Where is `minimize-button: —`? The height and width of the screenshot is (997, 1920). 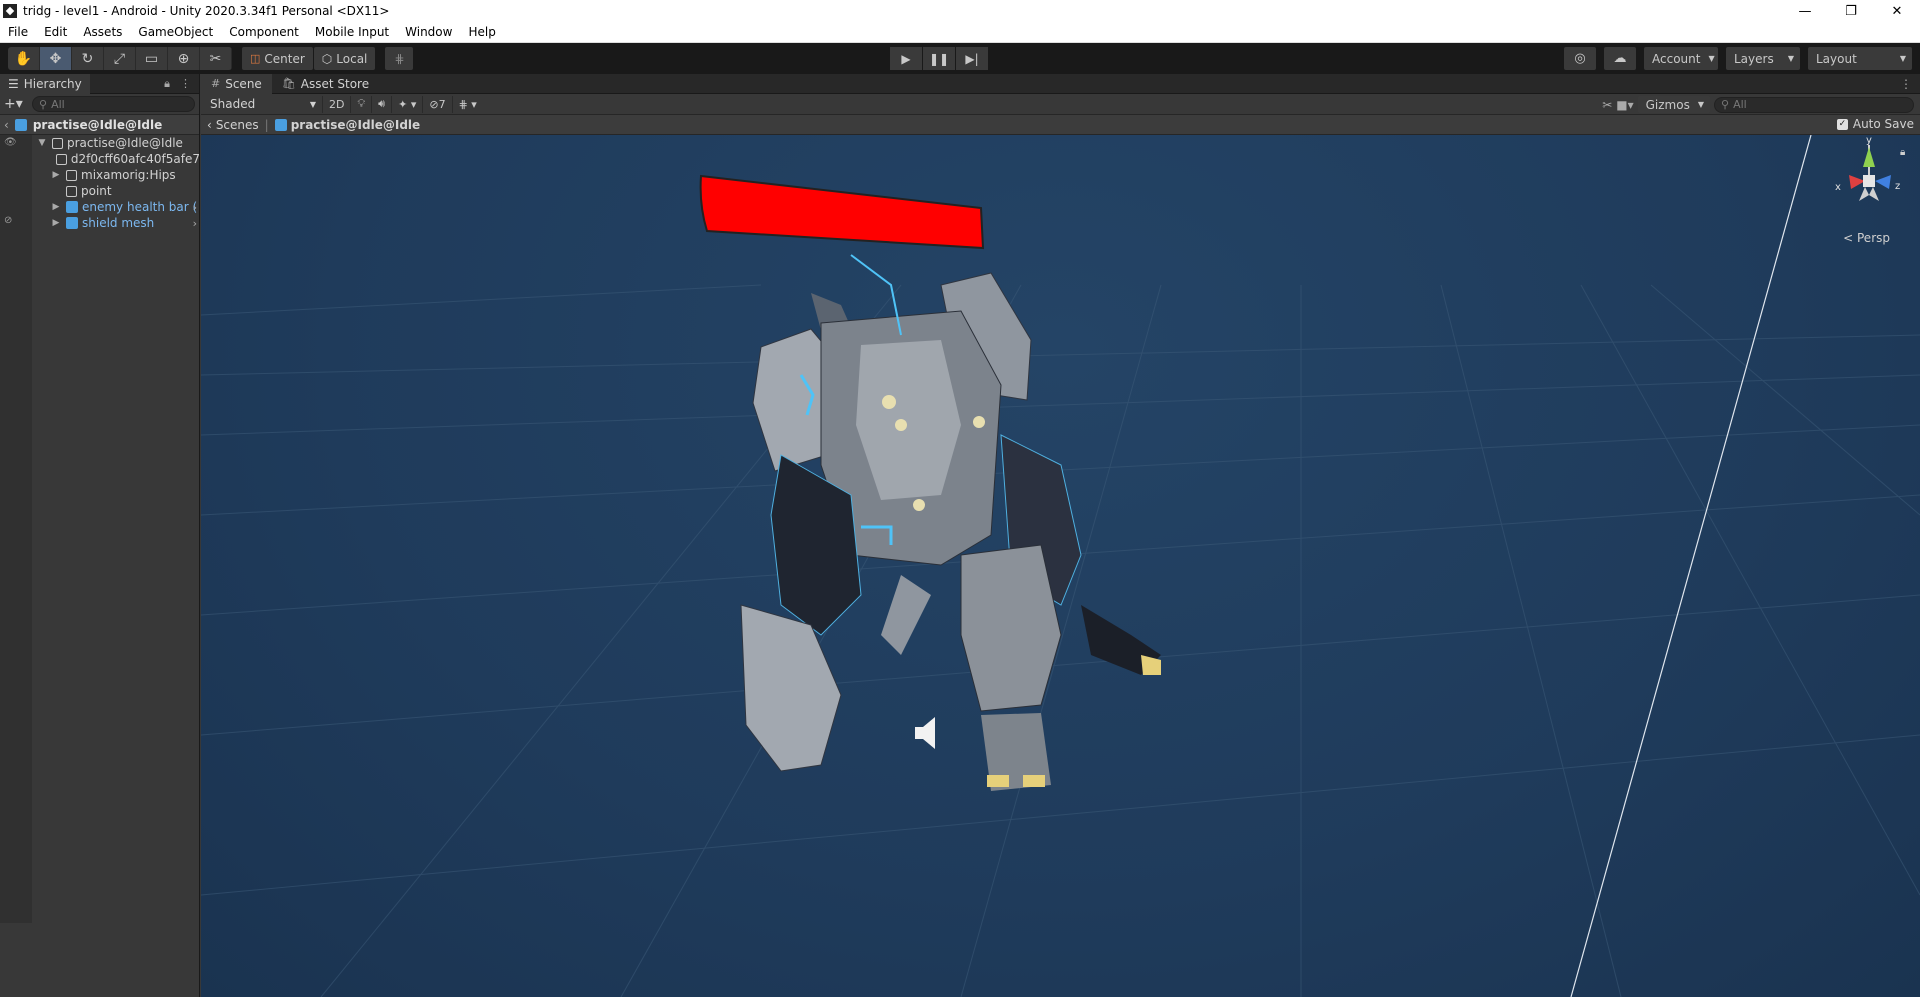
minimize-button: — is located at coordinates (1805, 11).